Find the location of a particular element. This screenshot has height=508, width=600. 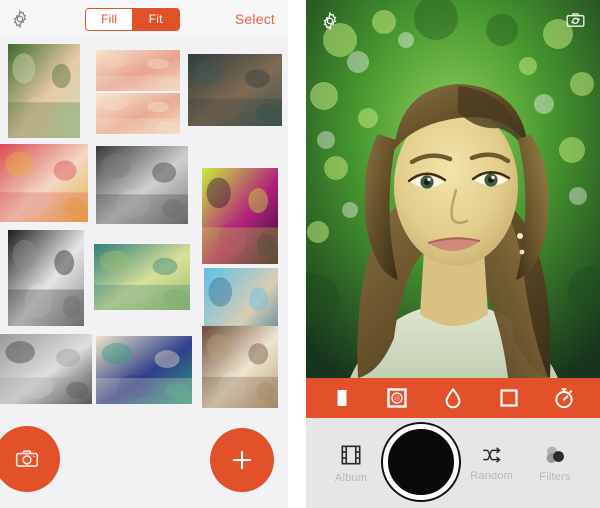

add-fab-button is located at coordinates (242, 460).